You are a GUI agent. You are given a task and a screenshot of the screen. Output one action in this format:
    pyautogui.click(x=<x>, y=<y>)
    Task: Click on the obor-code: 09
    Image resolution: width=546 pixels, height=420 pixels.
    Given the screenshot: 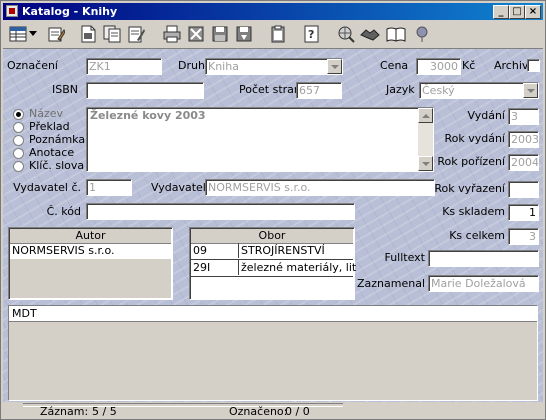 What is the action you would take?
    pyautogui.click(x=200, y=250)
    